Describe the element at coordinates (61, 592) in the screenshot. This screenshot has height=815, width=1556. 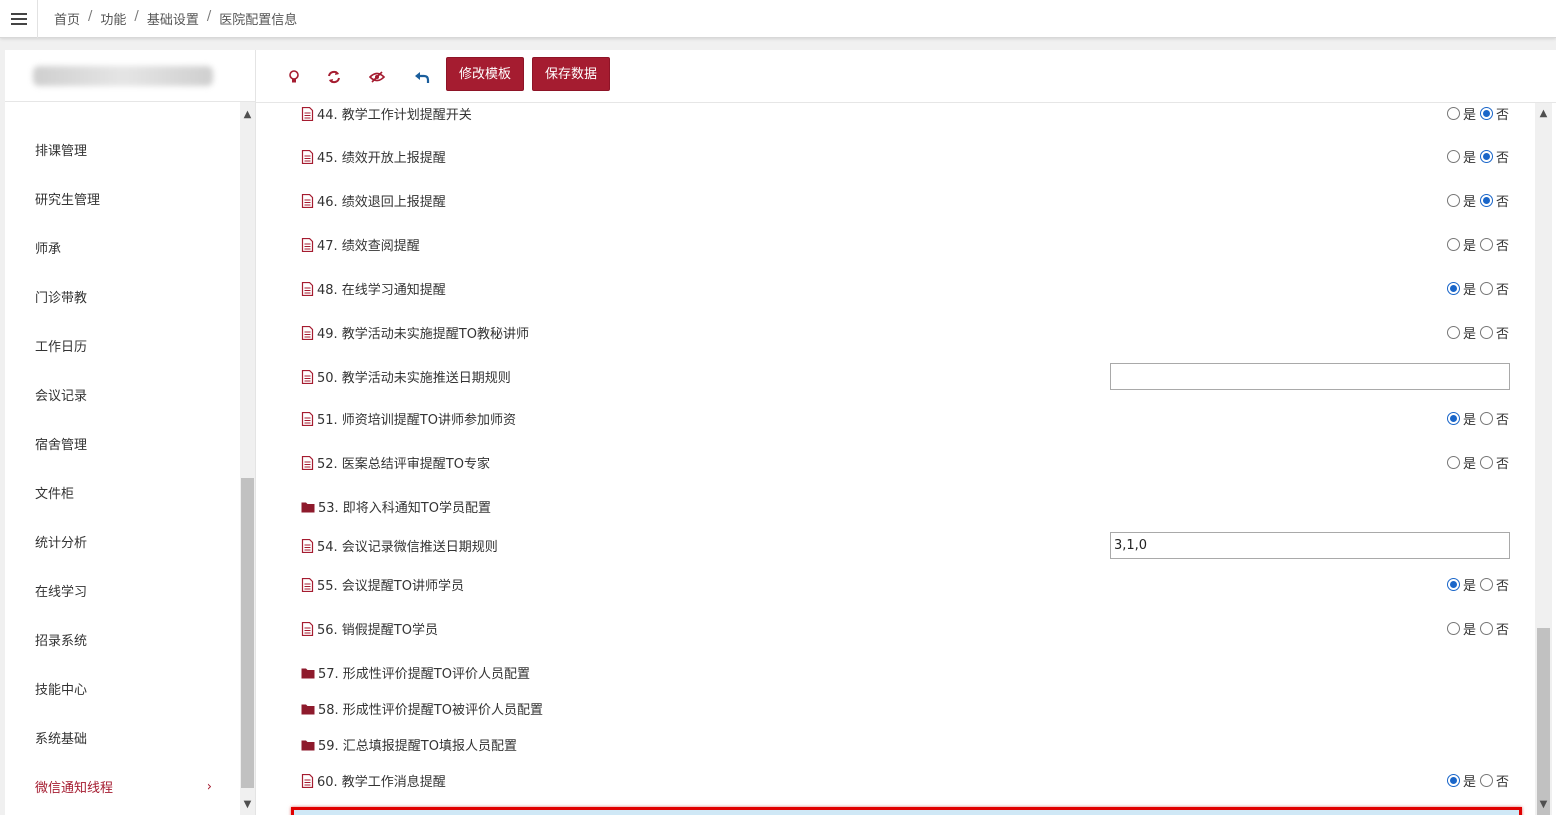
I see `sidebar-item-label: 在线学习` at that location.